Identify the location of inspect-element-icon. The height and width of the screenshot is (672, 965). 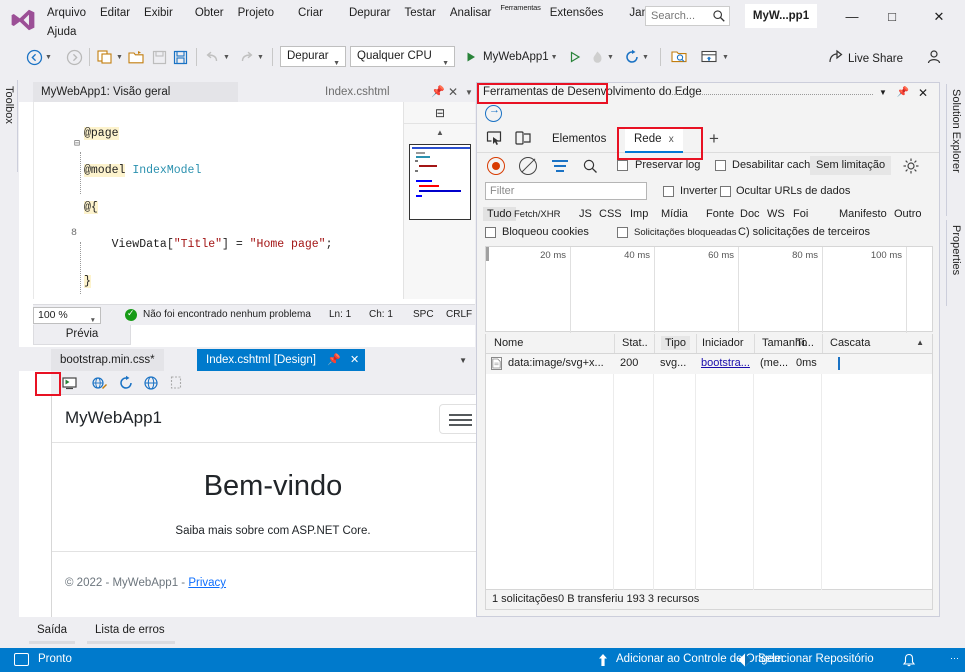
(495, 138).